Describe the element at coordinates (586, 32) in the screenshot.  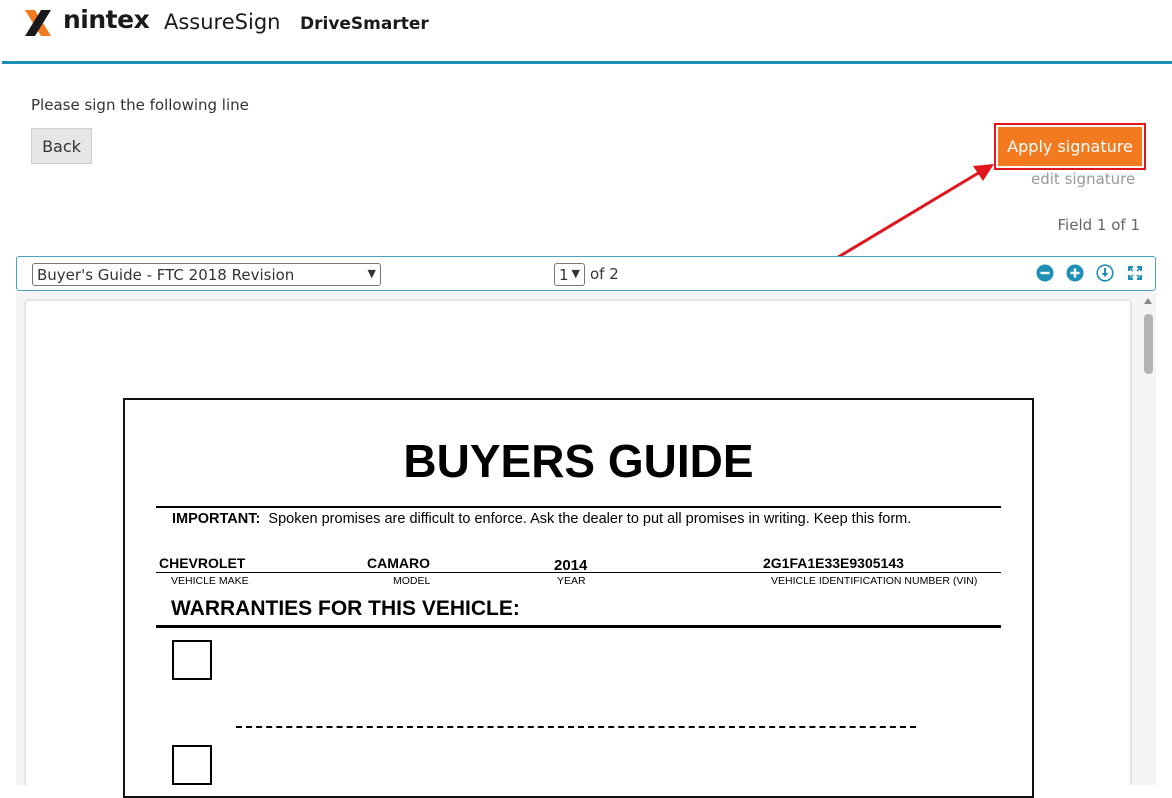
I see `app-header: nintex AssureSign DriveSmarter` at that location.